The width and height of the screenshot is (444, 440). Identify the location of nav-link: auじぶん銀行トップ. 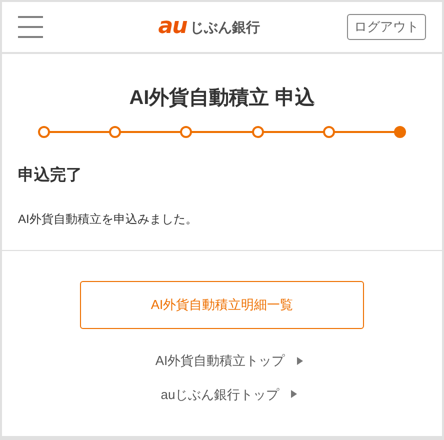
(220, 394).